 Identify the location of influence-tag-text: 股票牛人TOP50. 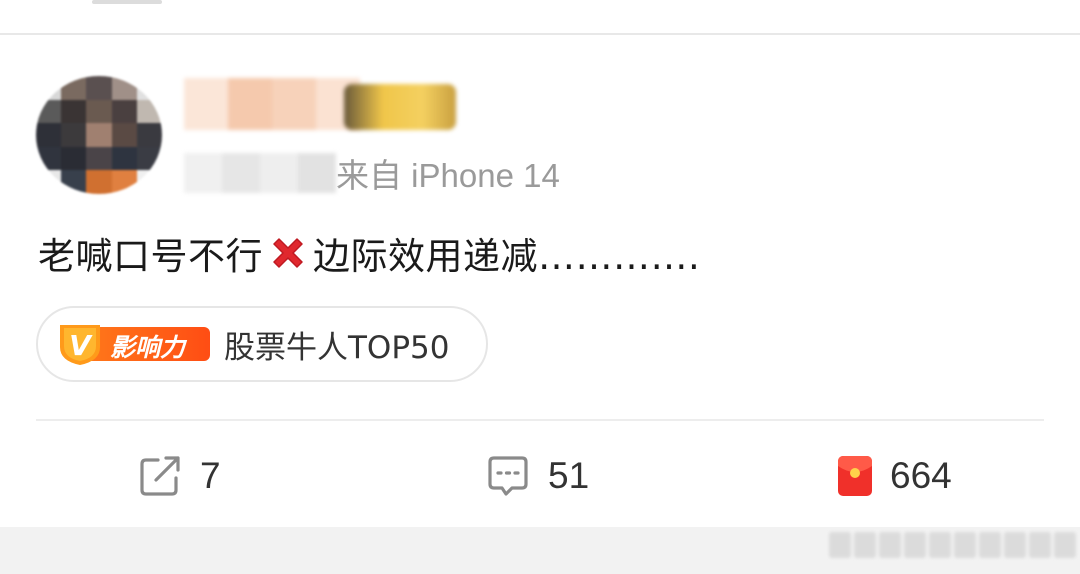
(337, 347).